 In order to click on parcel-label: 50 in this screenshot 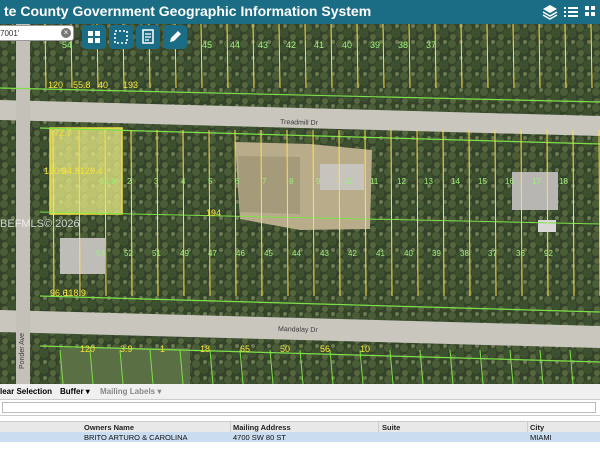, I will do `click(285, 349)`.